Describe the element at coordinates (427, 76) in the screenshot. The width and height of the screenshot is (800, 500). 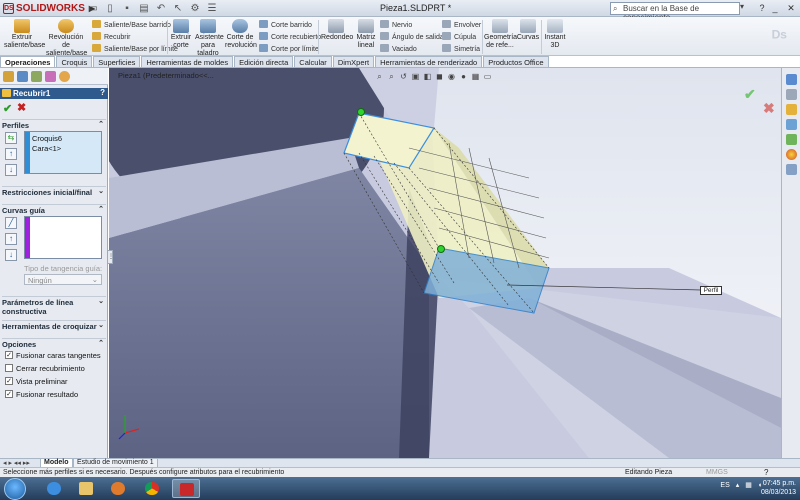
I see `view-orientation-icon: ◧` at that location.